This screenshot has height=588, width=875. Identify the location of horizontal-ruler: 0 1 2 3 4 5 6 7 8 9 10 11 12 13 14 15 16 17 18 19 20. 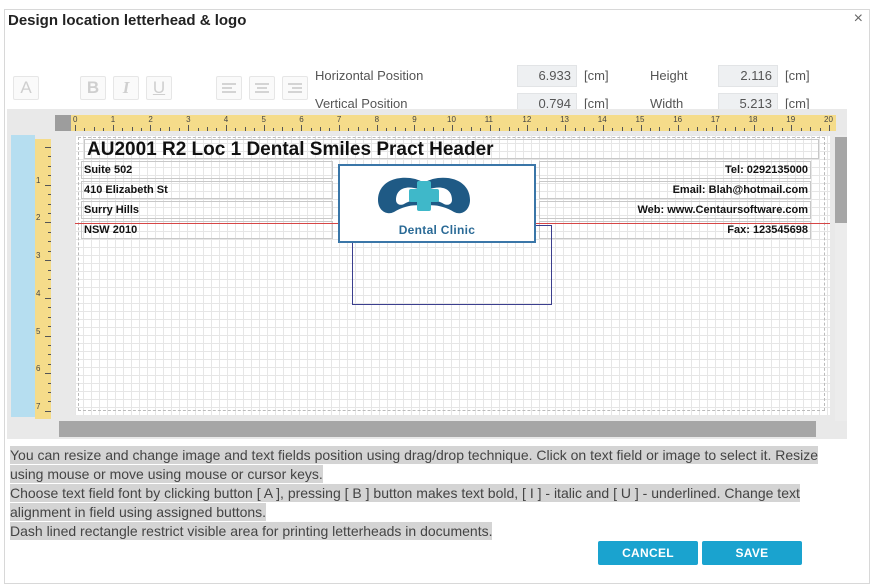
(447, 123).